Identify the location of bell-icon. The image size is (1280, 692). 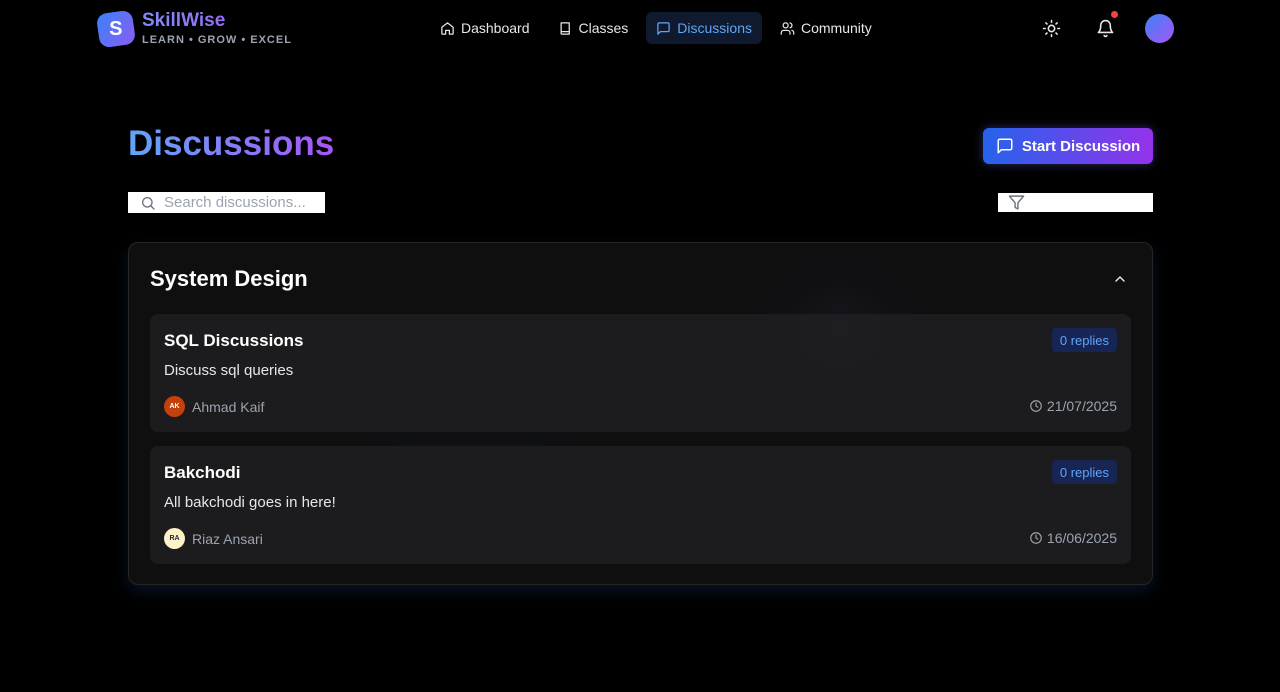
(1105, 28).